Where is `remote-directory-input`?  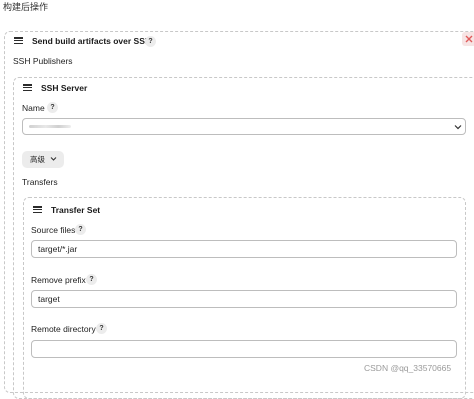 remote-directory-input is located at coordinates (244, 349).